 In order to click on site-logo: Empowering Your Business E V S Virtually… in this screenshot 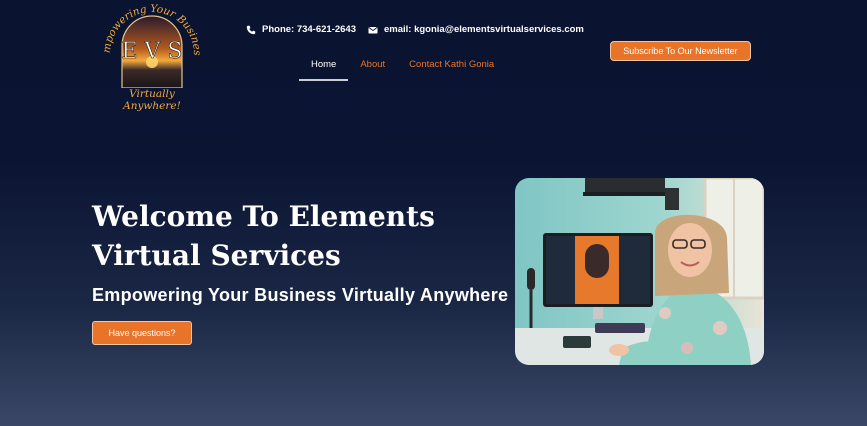, I will do `click(152, 58)`.